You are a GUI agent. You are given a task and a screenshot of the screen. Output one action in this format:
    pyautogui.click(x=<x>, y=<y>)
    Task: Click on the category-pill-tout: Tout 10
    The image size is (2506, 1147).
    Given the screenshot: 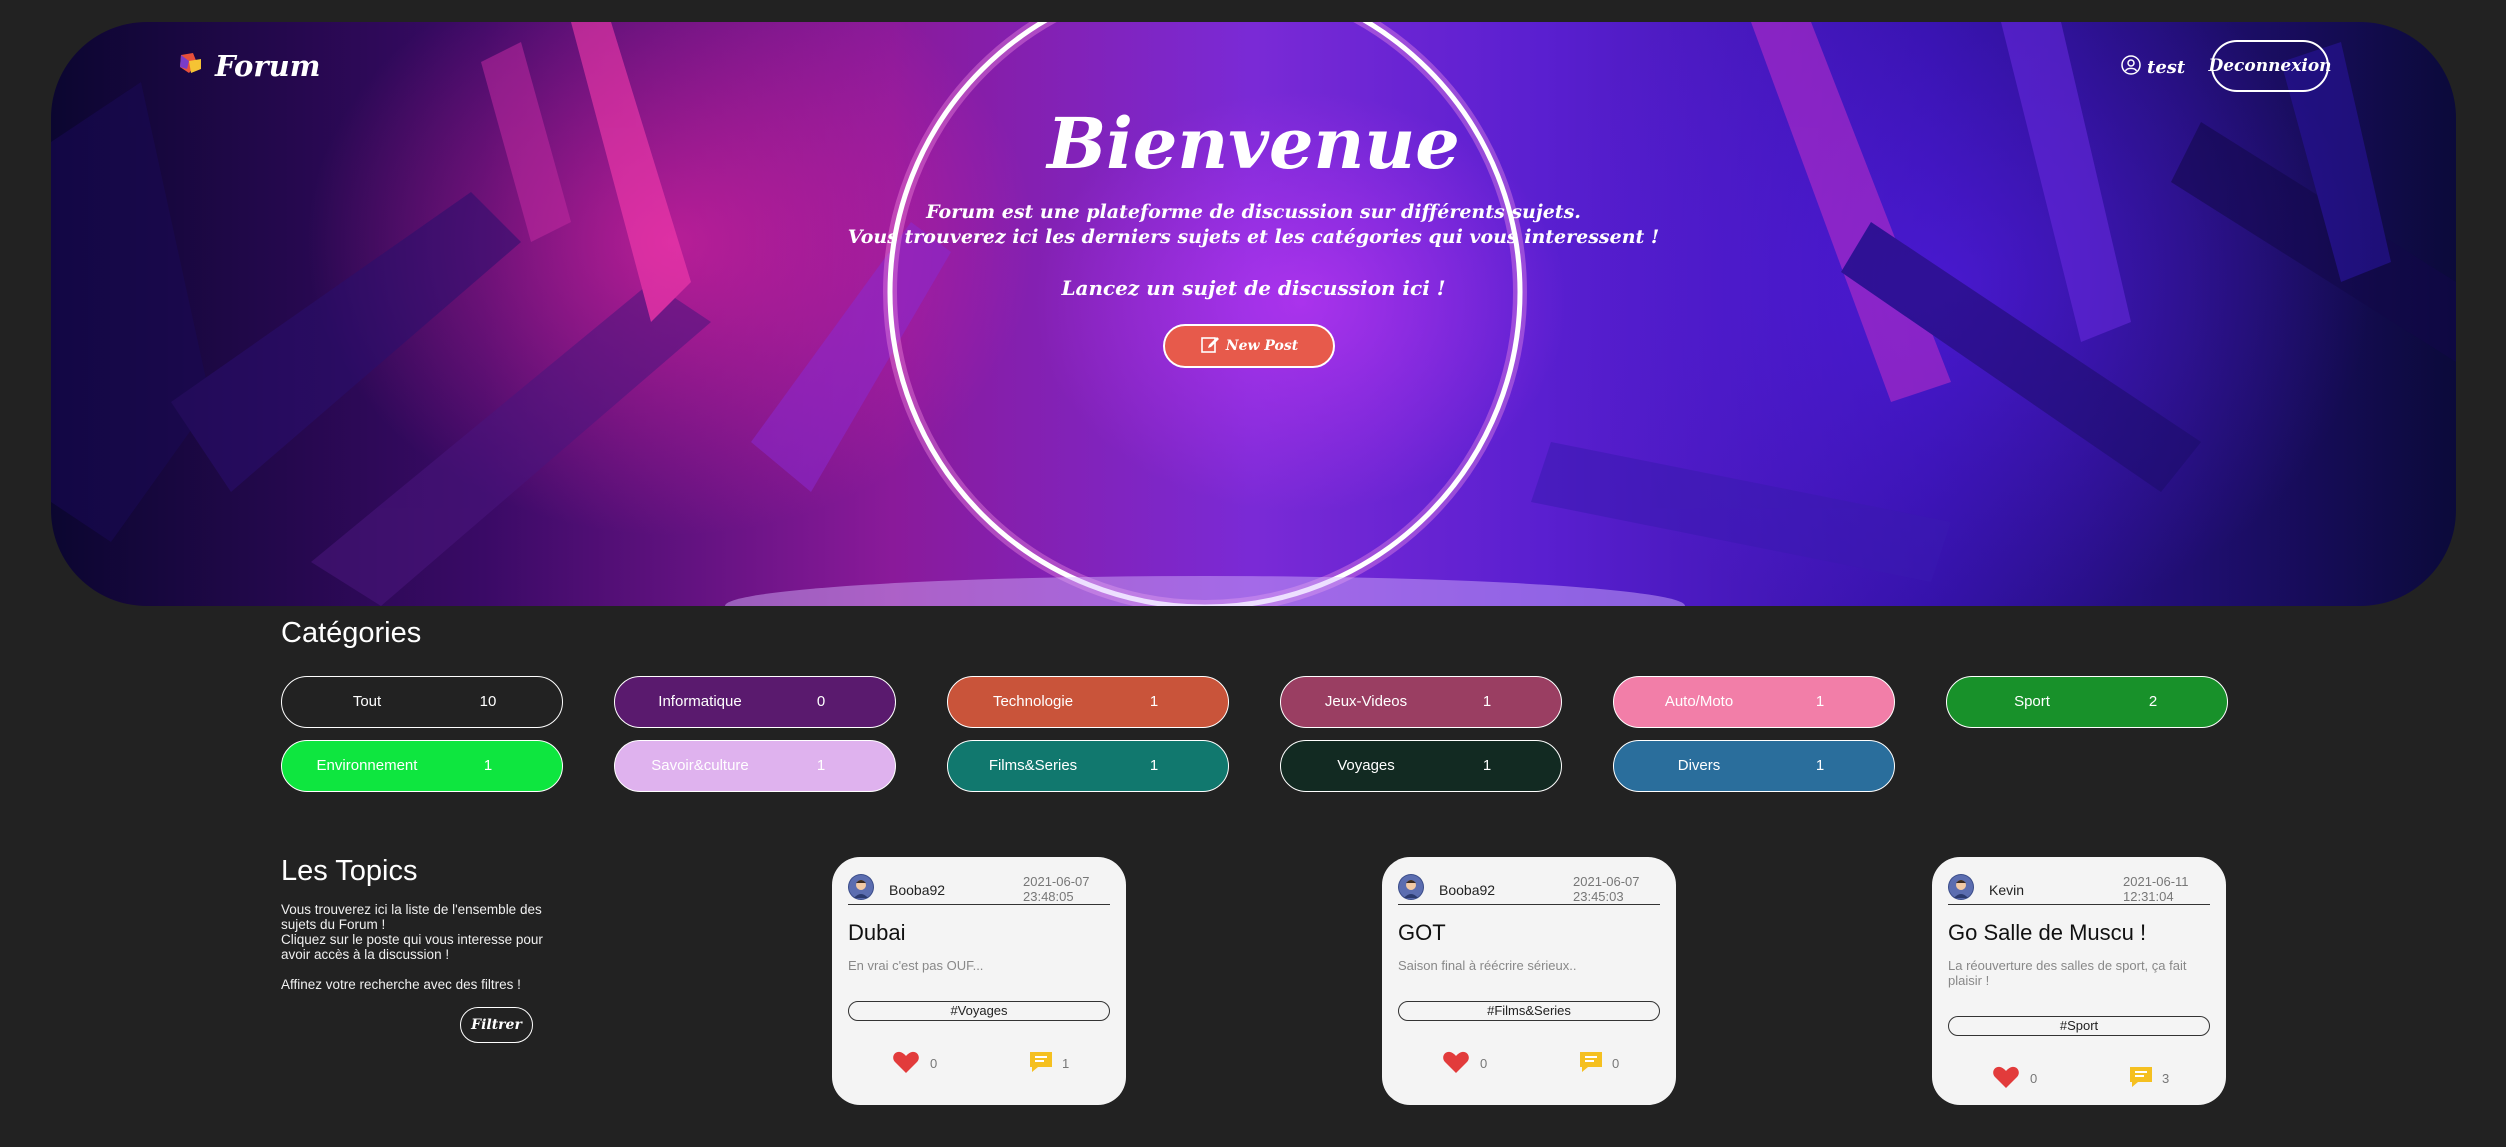 What is the action you would take?
    pyautogui.click(x=422, y=702)
    